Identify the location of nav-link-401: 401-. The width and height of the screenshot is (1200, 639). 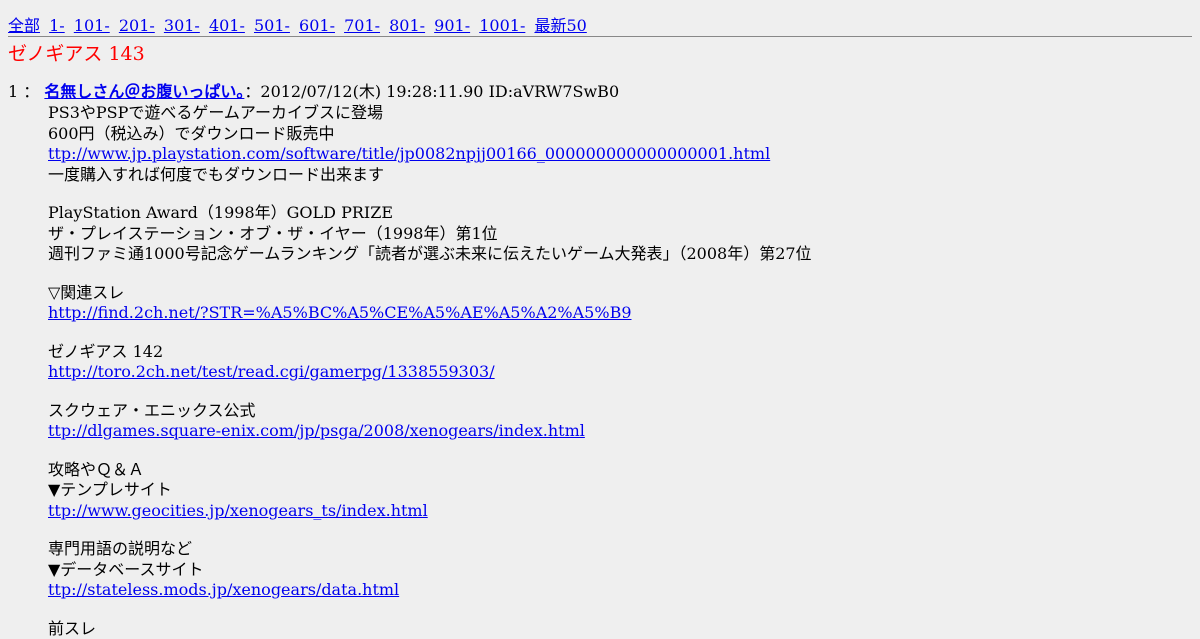
(227, 25).